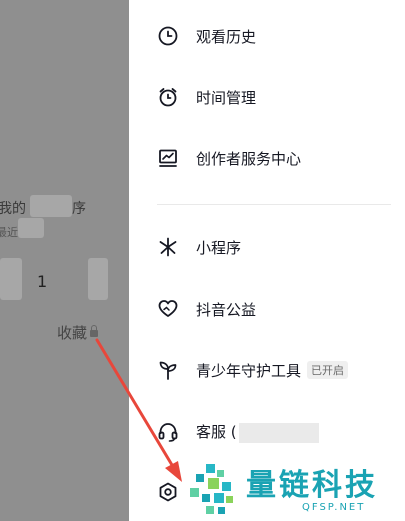 This screenshot has width=405, height=521. I want to click on lock-icon, so click(94, 331).